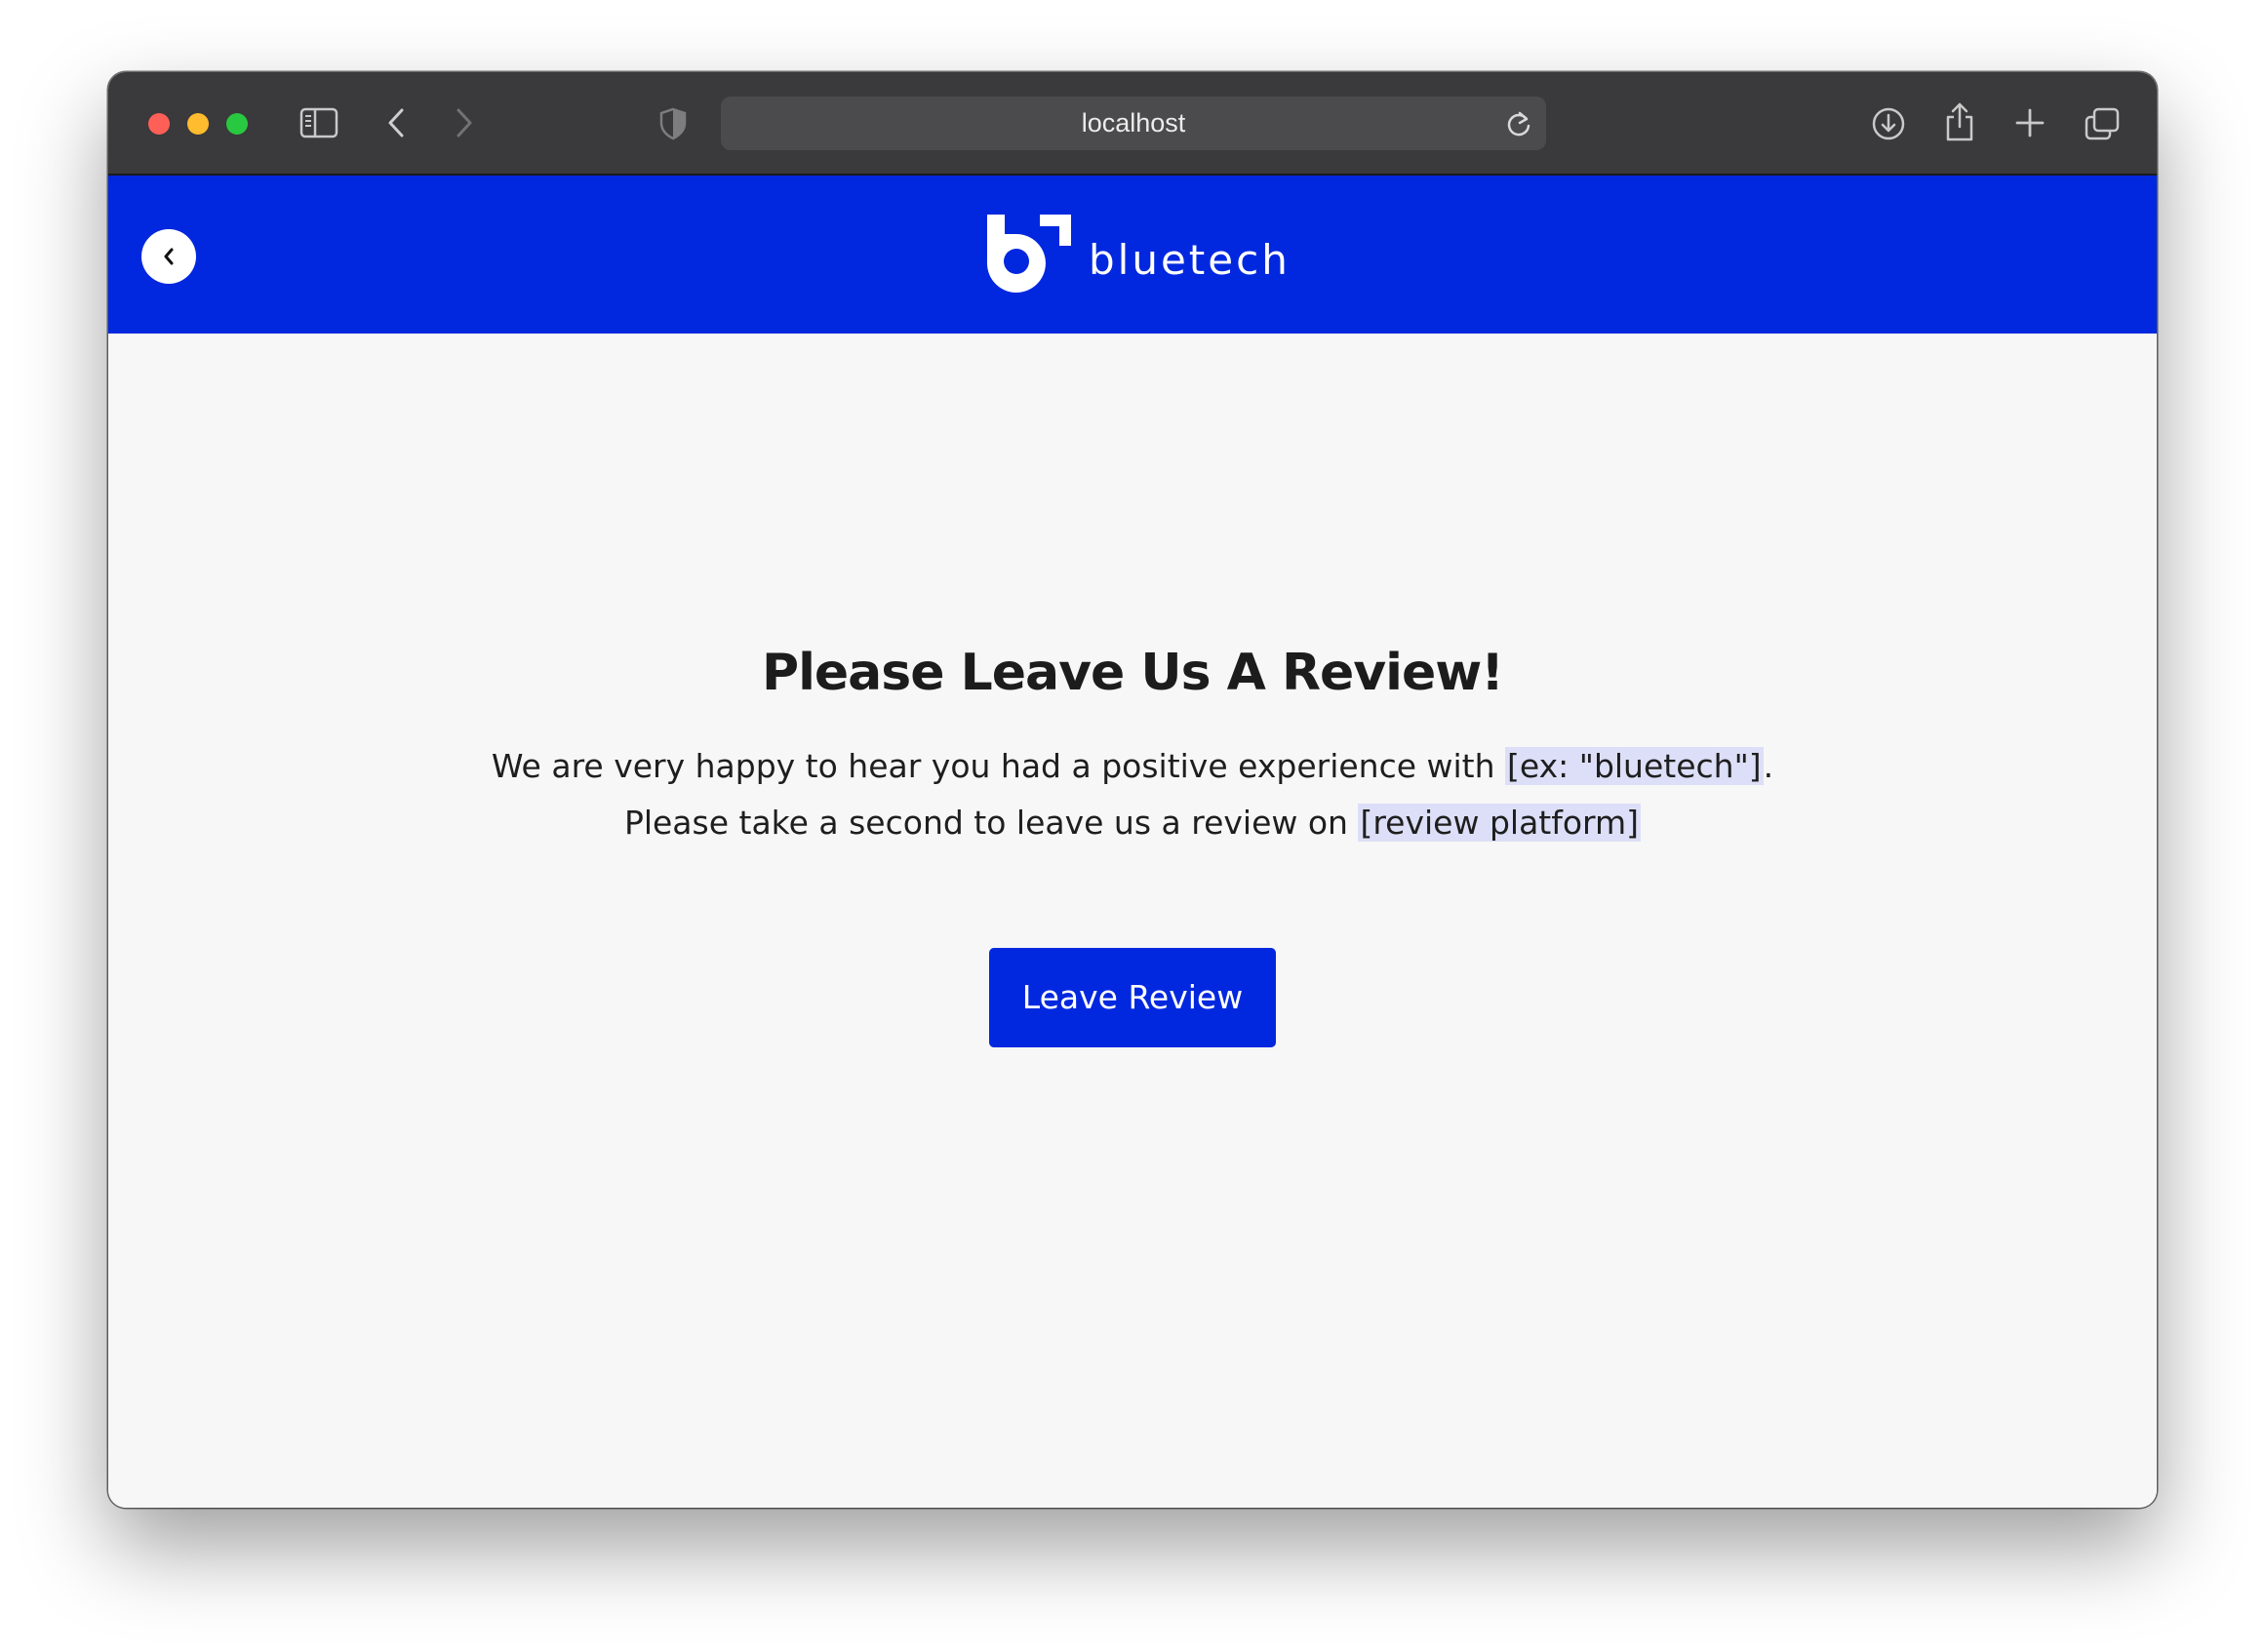 This screenshot has width=2265, height=1652. I want to click on forward-arrow-icon, so click(465, 122).